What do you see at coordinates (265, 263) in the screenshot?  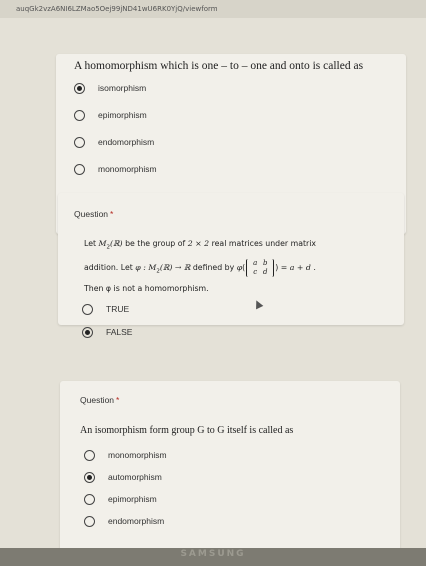 I see `matrix-entry: b` at bounding box center [265, 263].